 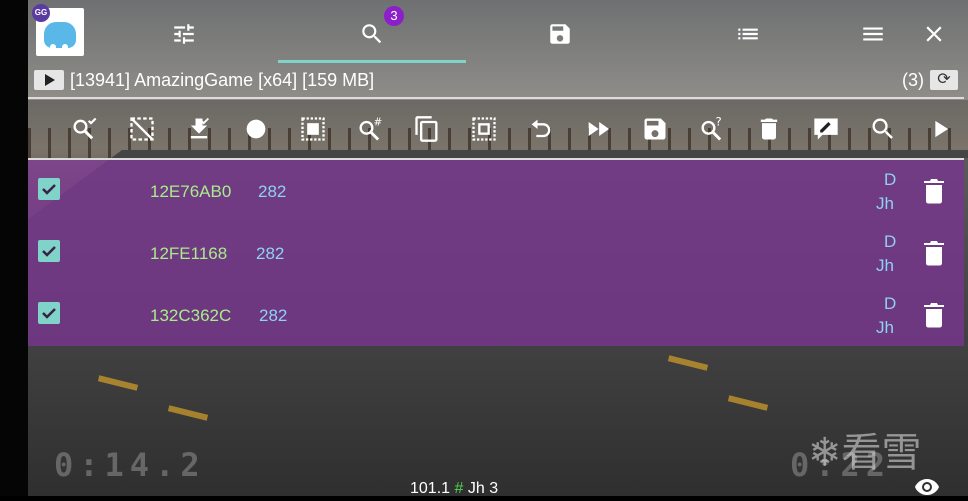 I want to click on refresh-button: ⟳, so click(x=944, y=80).